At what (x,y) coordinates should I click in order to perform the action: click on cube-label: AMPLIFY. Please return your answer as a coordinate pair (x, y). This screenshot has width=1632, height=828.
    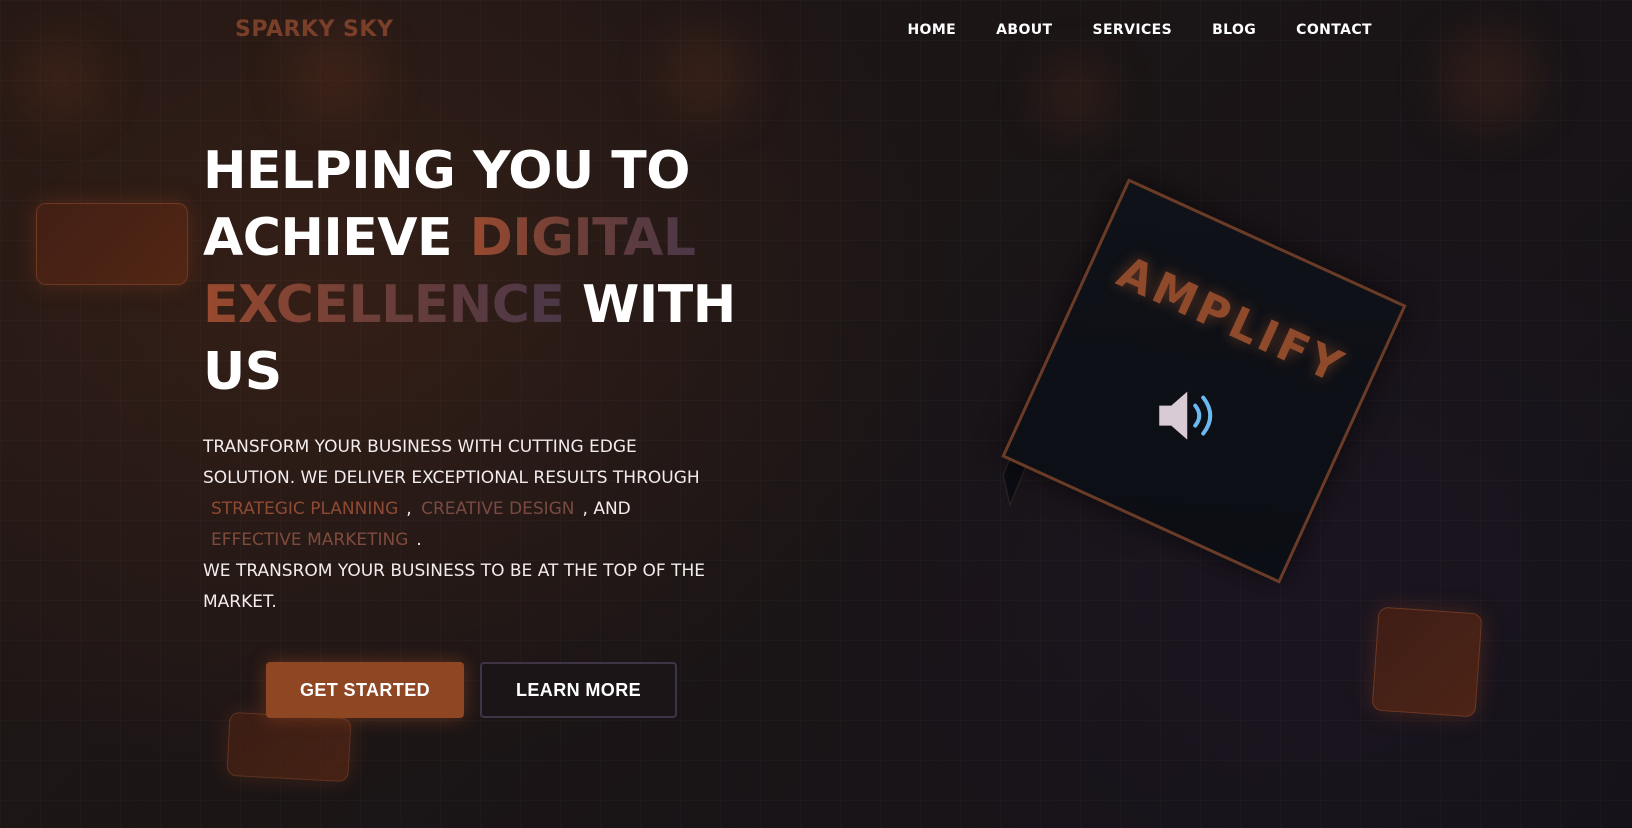
    Looking at the image, I should click on (1231, 320).